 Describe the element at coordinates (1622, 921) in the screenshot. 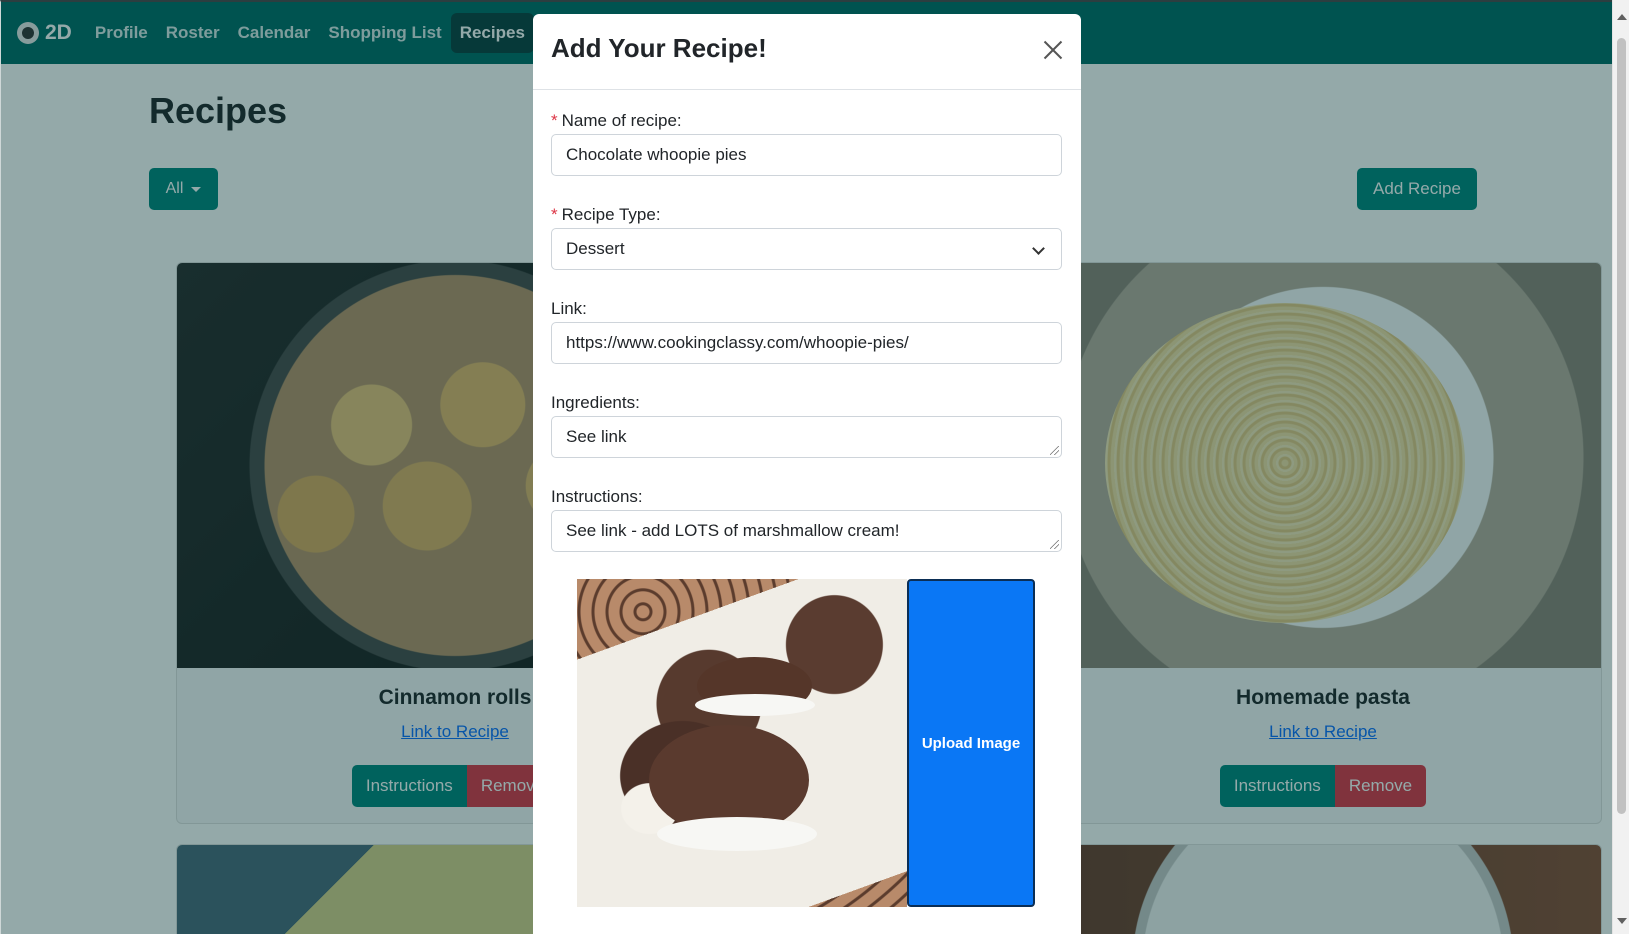

I see `scroll-down-arrow-icon` at that location.